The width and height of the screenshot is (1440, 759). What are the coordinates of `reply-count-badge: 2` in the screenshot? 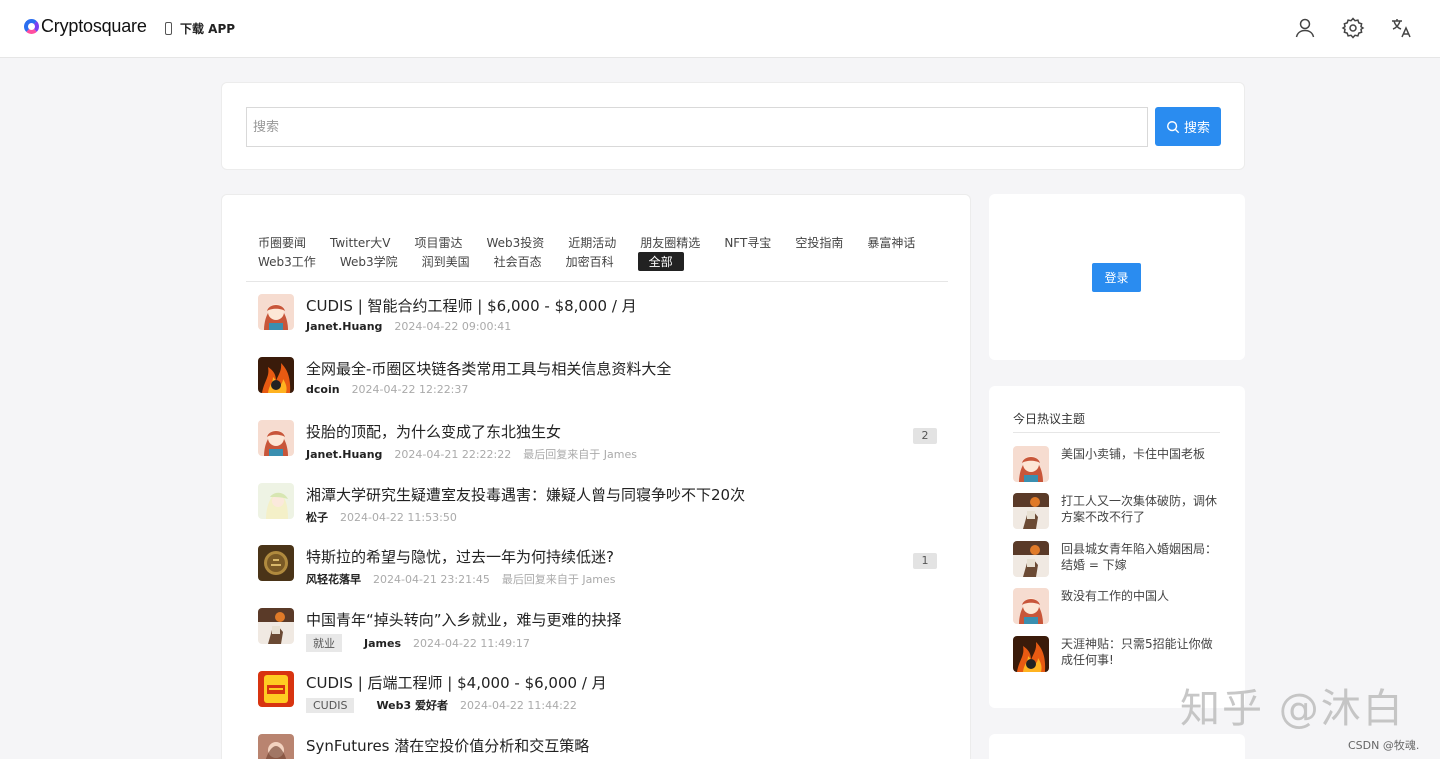 It's located at (925, 436).